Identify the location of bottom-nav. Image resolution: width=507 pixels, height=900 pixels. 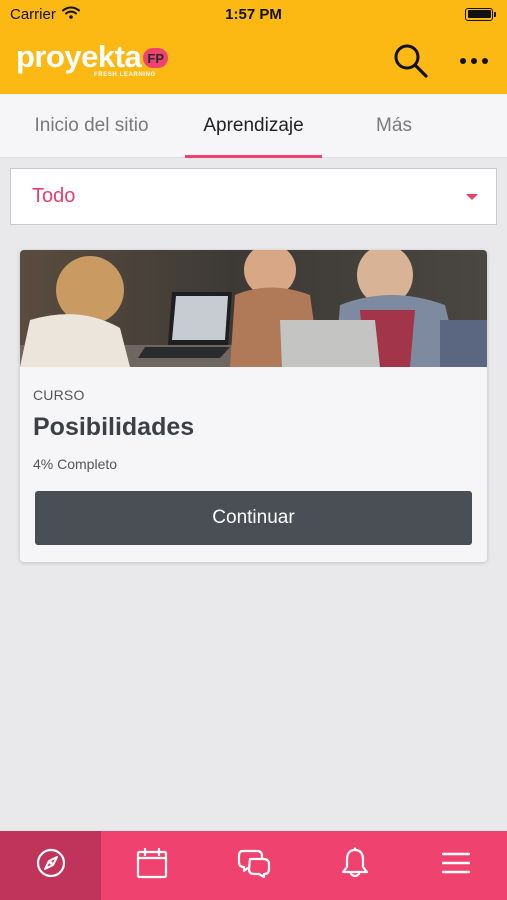
(253, 865).